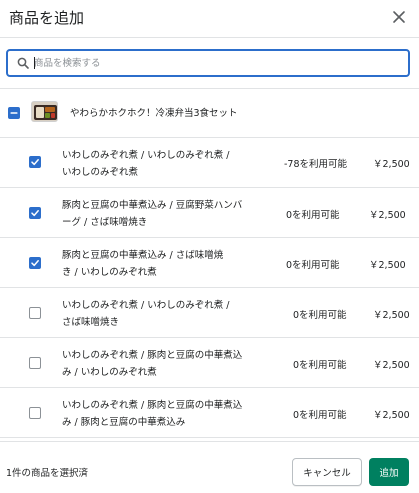 Image resolution: width=419 pixels, height=493 pixels. What do you see at coordinates (327, 472) in the screenshot?
I see `cancel-button: キャンセル` at bounding box center [327, 472].